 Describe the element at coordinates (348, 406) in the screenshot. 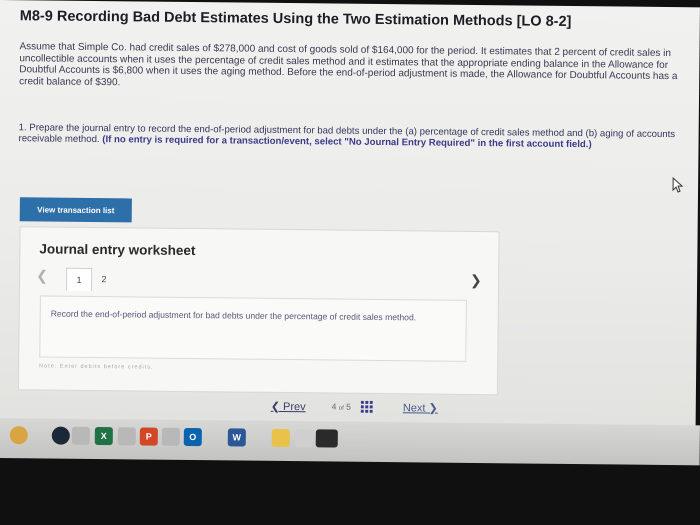

I see `total-pages: 5` at that location.